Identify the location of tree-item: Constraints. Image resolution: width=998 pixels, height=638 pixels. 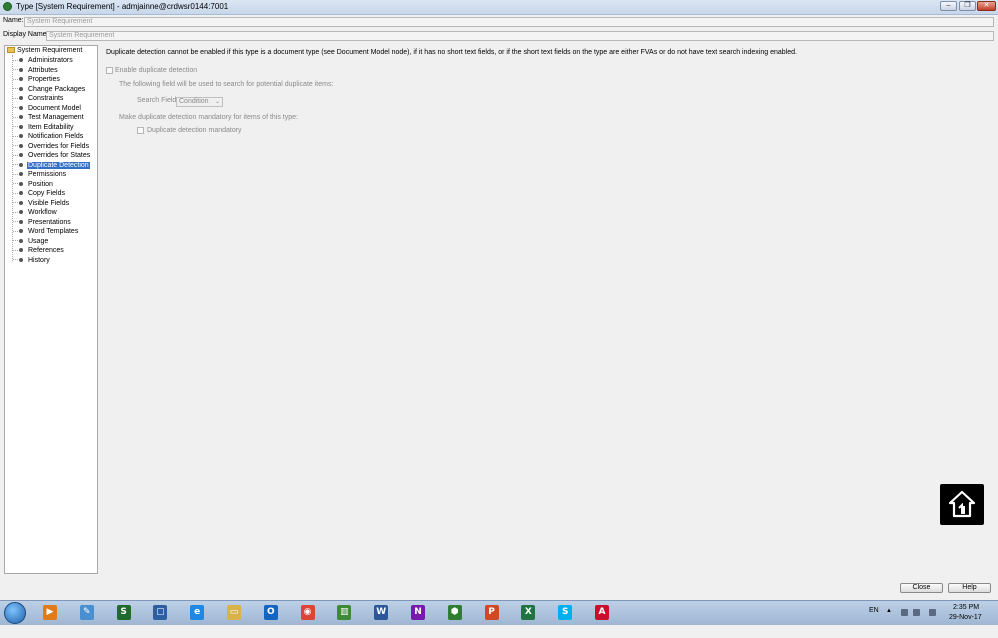
(38, 98).